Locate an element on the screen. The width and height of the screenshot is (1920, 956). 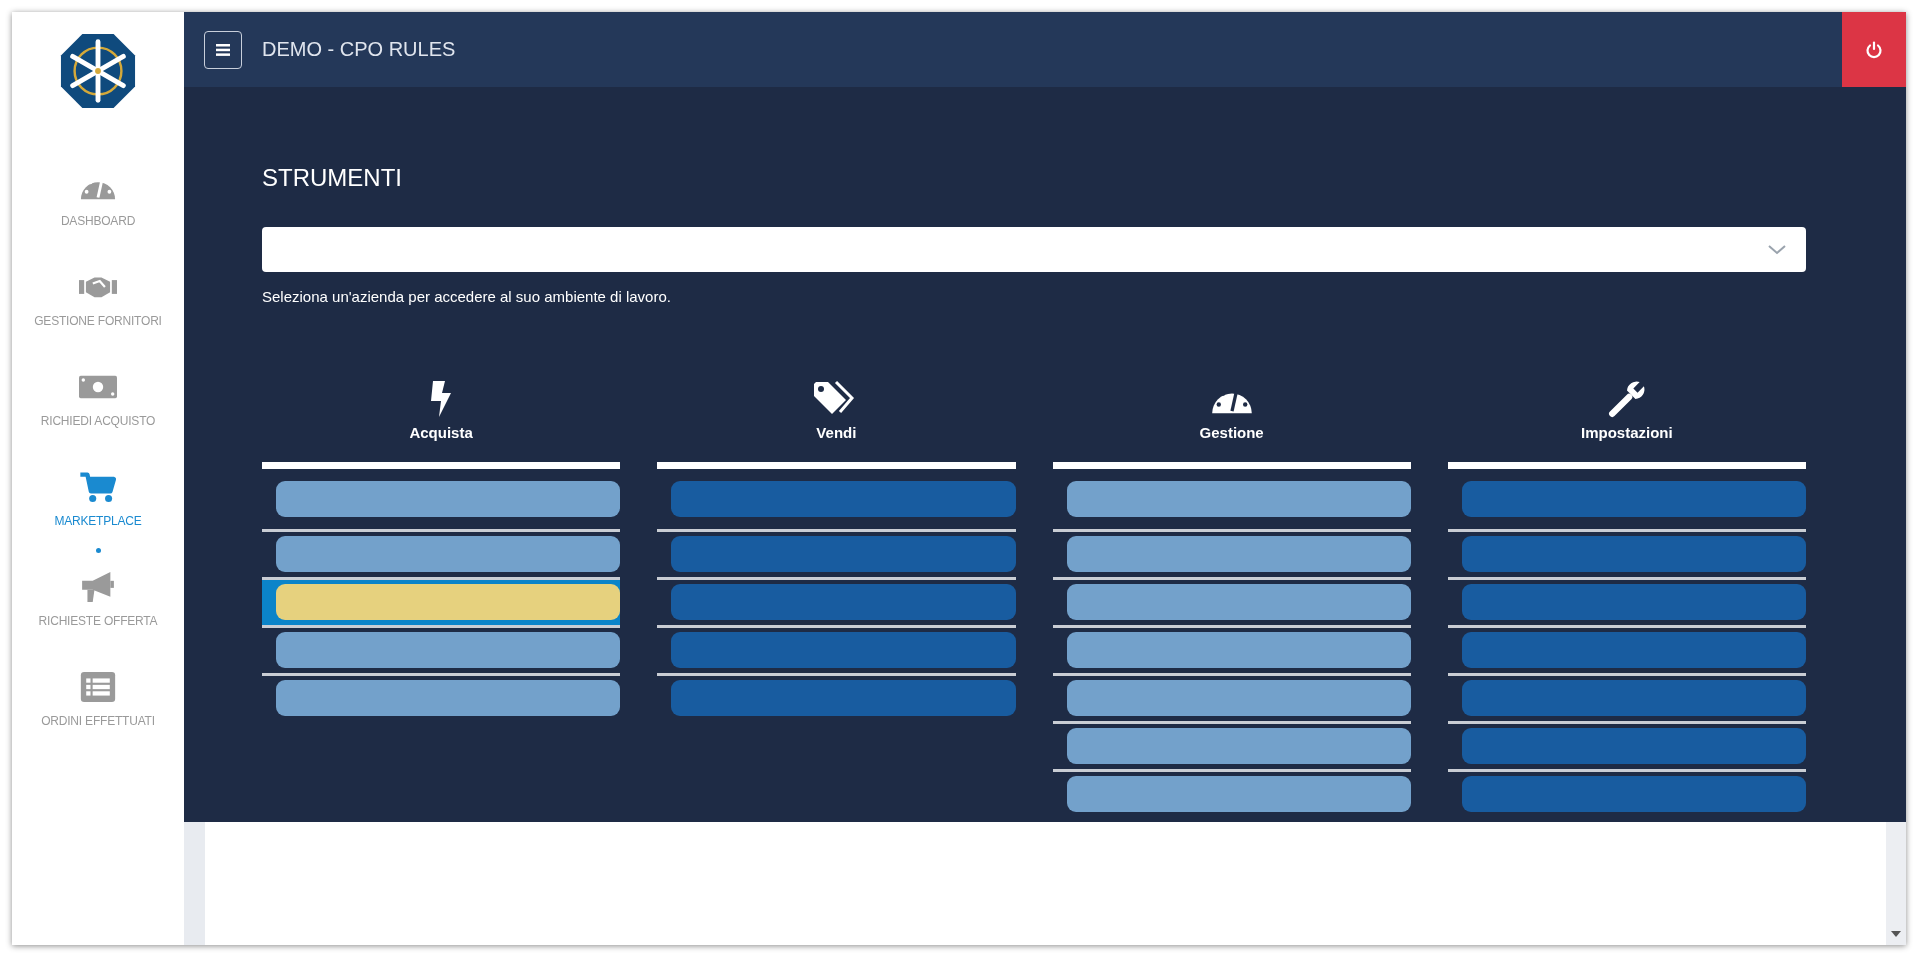
sidebar-item: MARKETPLACE is located at coordinates (98, 522).